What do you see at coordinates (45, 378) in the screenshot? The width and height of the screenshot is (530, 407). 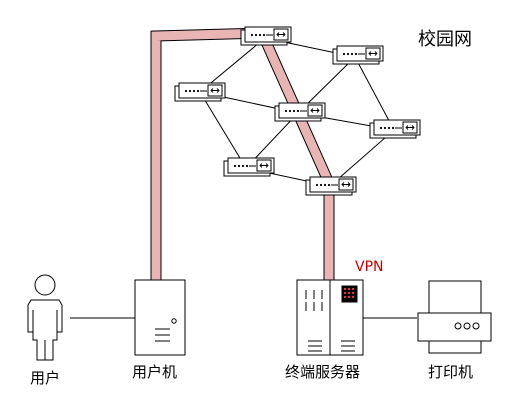 I see `user-label: 用户` at bounding box center [45, 378].